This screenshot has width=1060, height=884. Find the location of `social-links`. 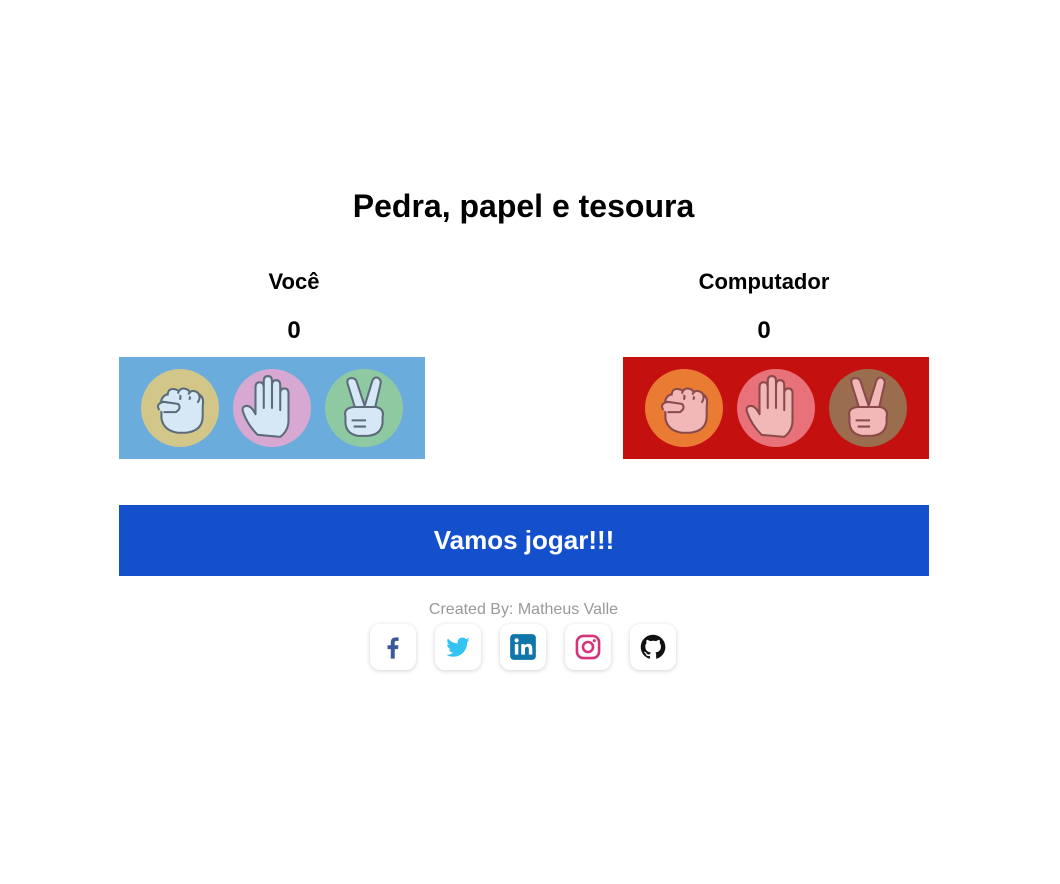

social-links is located at coordinates (523, 647).